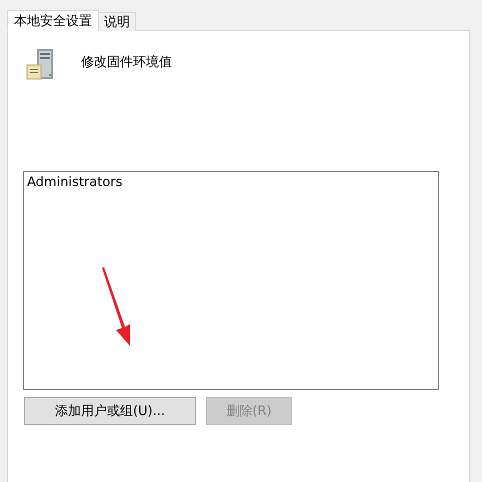  I want to click on list-item: Administrators, so click(231, 182).